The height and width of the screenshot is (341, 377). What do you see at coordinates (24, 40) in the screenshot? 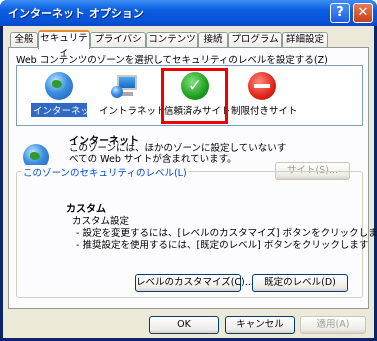
I see `tab-general: 全般` at bounding box center [24, 40].